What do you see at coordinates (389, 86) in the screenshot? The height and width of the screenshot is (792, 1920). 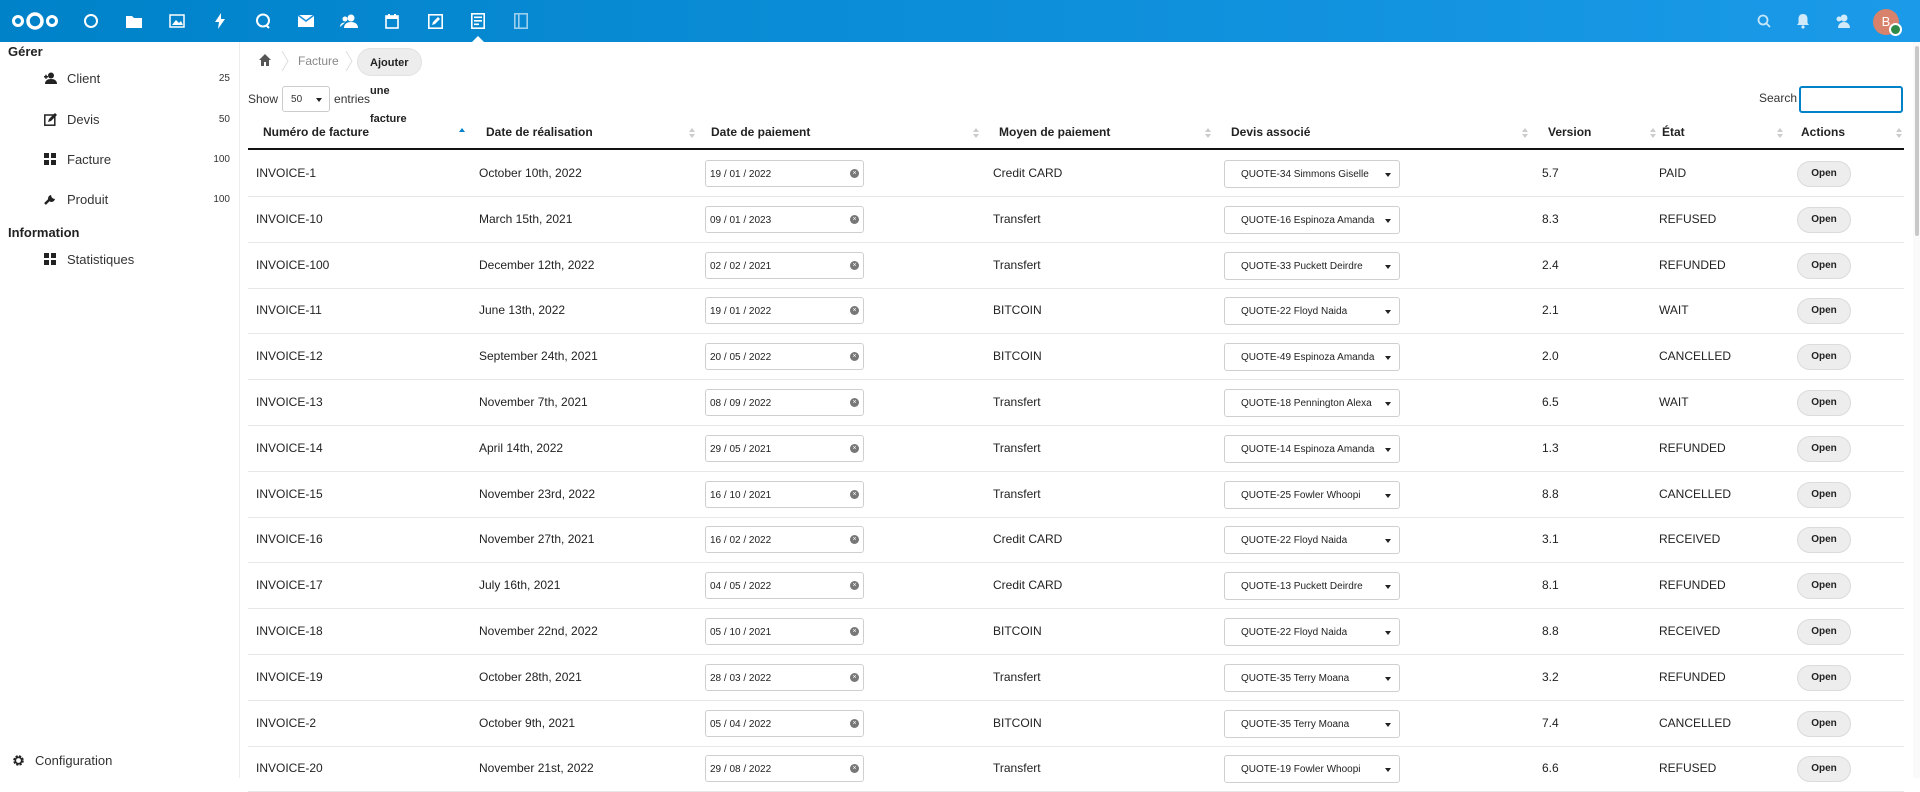 I see `breadcrumb-add-invoice: Ajouter une facture` at bounding box center [389, 86].